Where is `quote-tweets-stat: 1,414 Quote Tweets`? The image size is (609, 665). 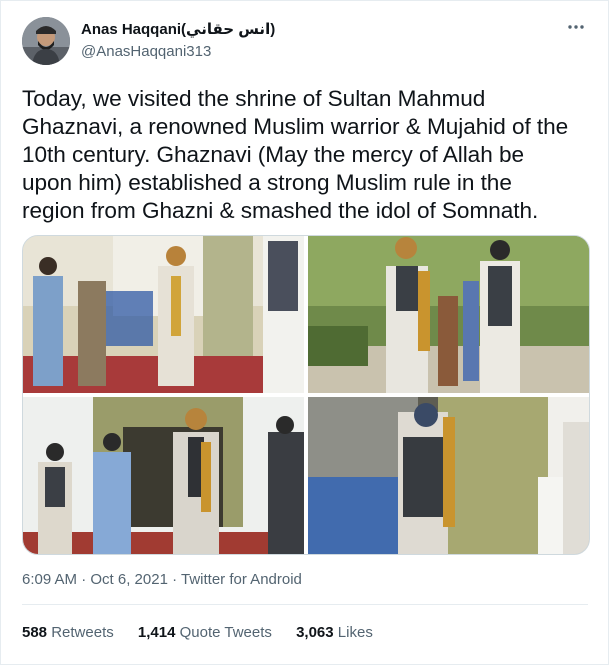
quote-tweets-stat: 1,414 Quote Tweets is located at coordinates (207, 632).